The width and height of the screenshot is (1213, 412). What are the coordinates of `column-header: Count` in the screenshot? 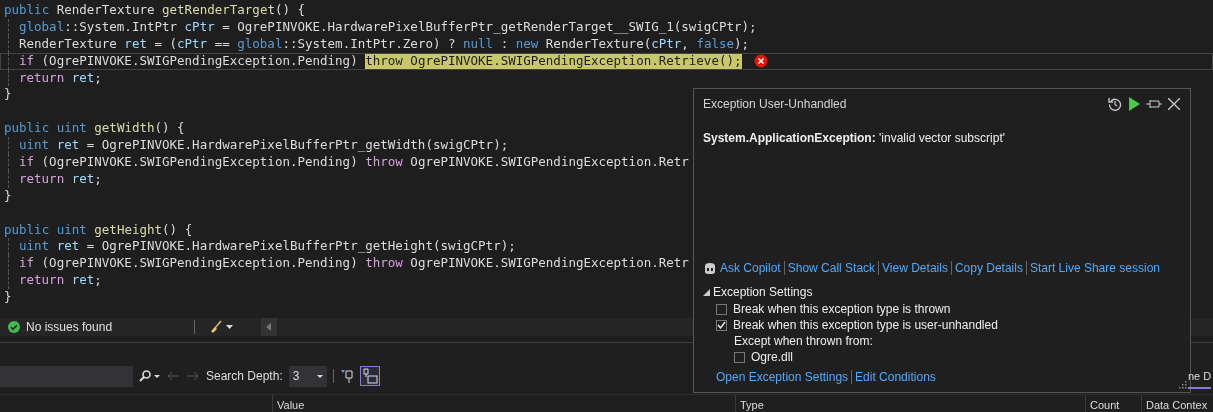 It's located at (1113, 403).